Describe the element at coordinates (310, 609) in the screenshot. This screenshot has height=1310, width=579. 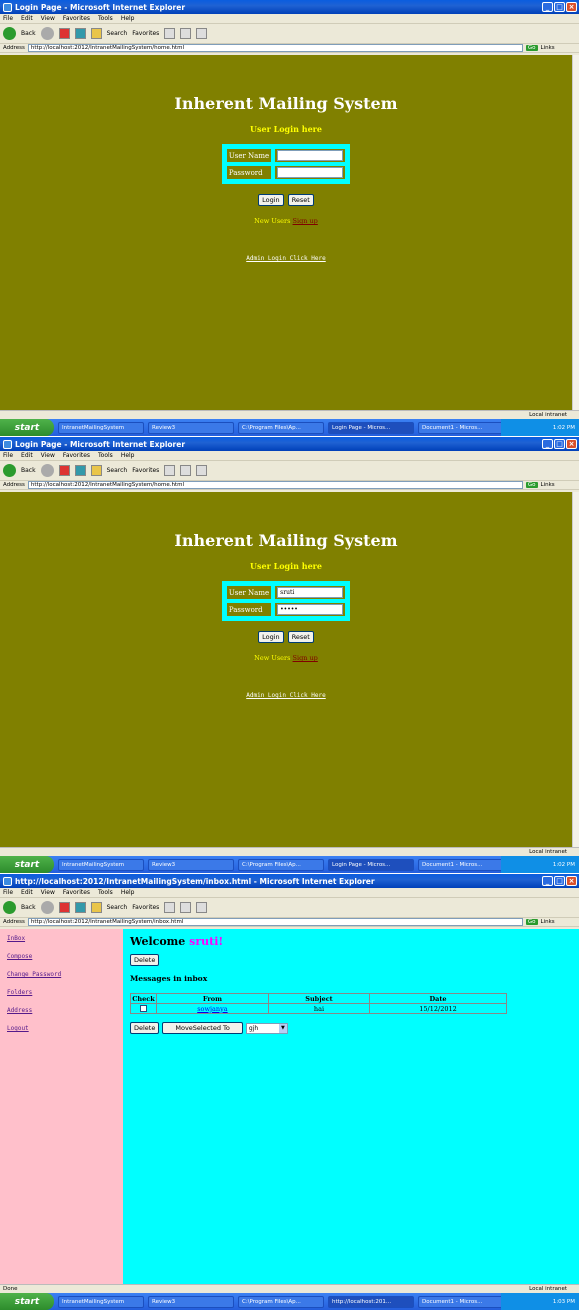
I see `password-field: •••••` at that location.